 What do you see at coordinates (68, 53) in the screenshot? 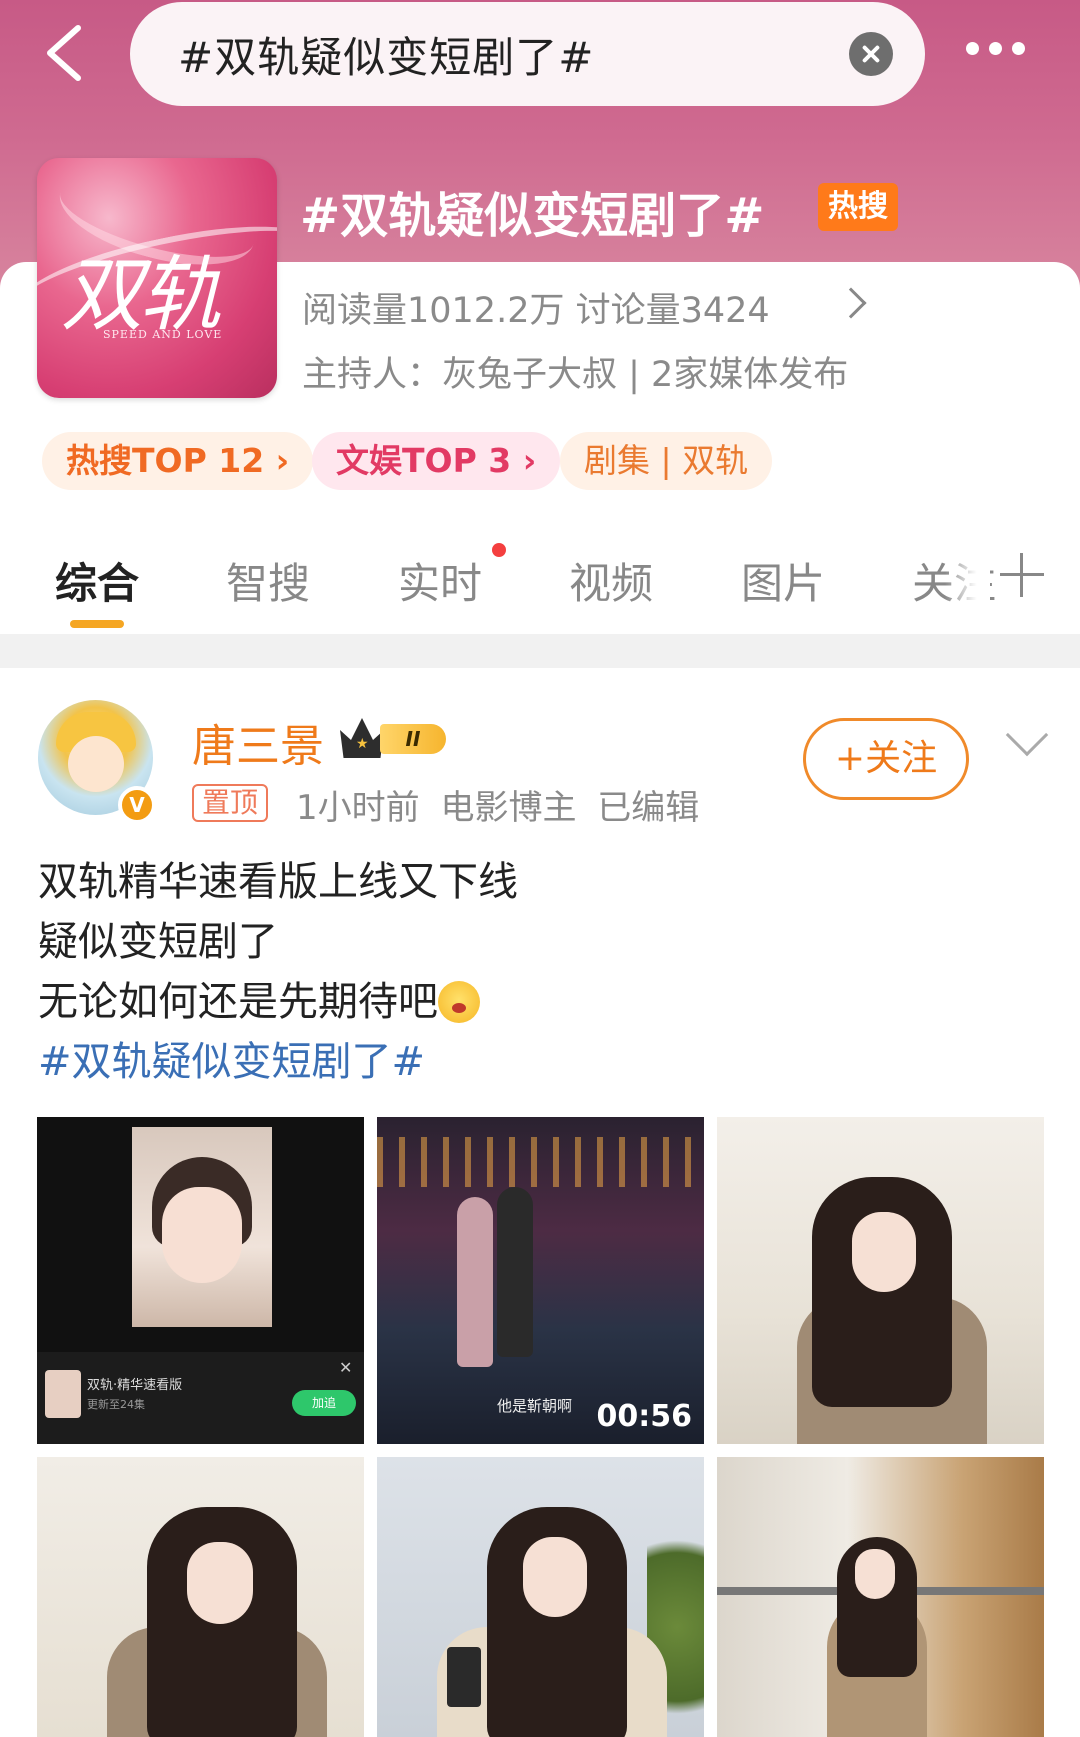
I see `back-arrow-icon` at bounding box center [68, 53].